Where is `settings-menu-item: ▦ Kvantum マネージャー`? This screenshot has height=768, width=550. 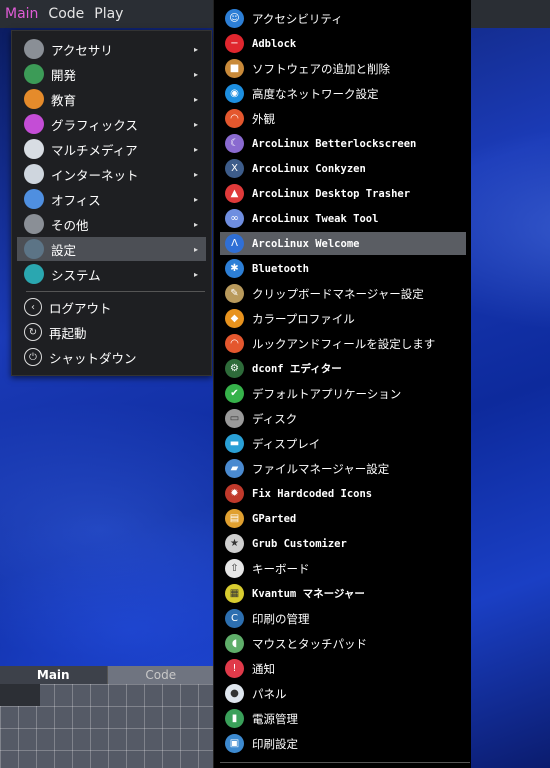
settings-menu-item: ▦ Kvantum マネージャー is located at coordinates (343, 593).